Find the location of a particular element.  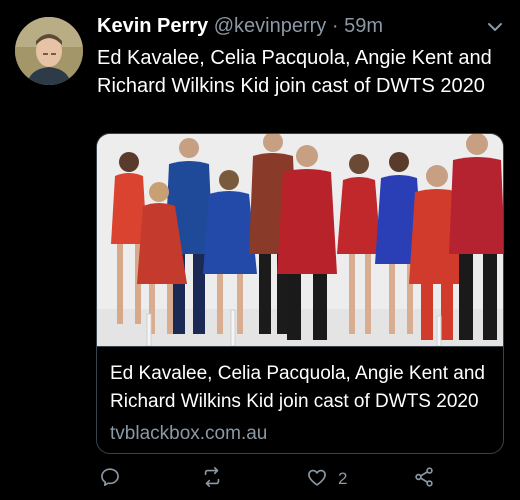

reply-button is located at coordinates (110, 479).